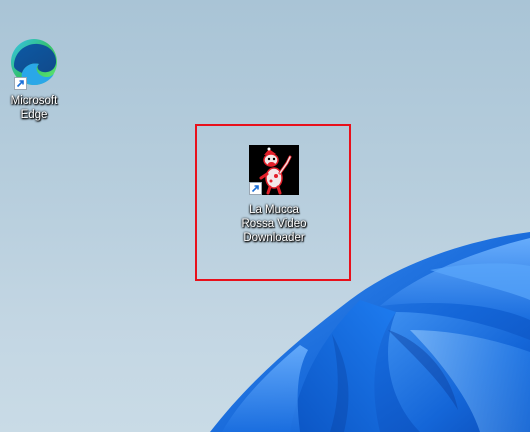  I want to click on desktop-icon-la-mucca-rossa-video-downloader: La Mucca Rossa Video Downloader, so click(274, 195).